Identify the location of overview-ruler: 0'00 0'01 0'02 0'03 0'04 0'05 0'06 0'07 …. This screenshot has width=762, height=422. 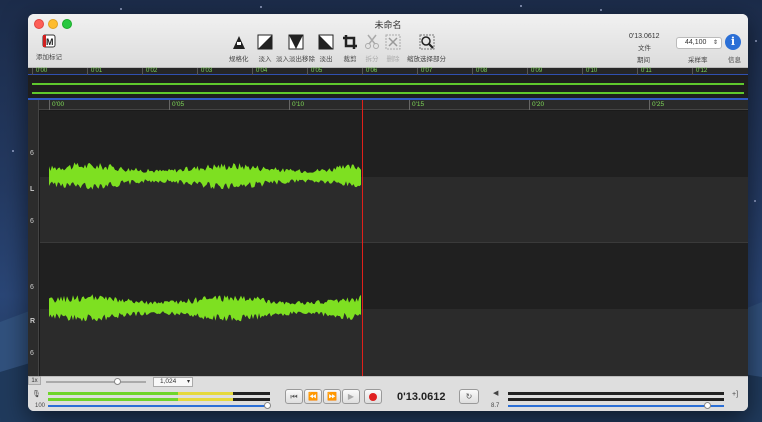
(388, 71).